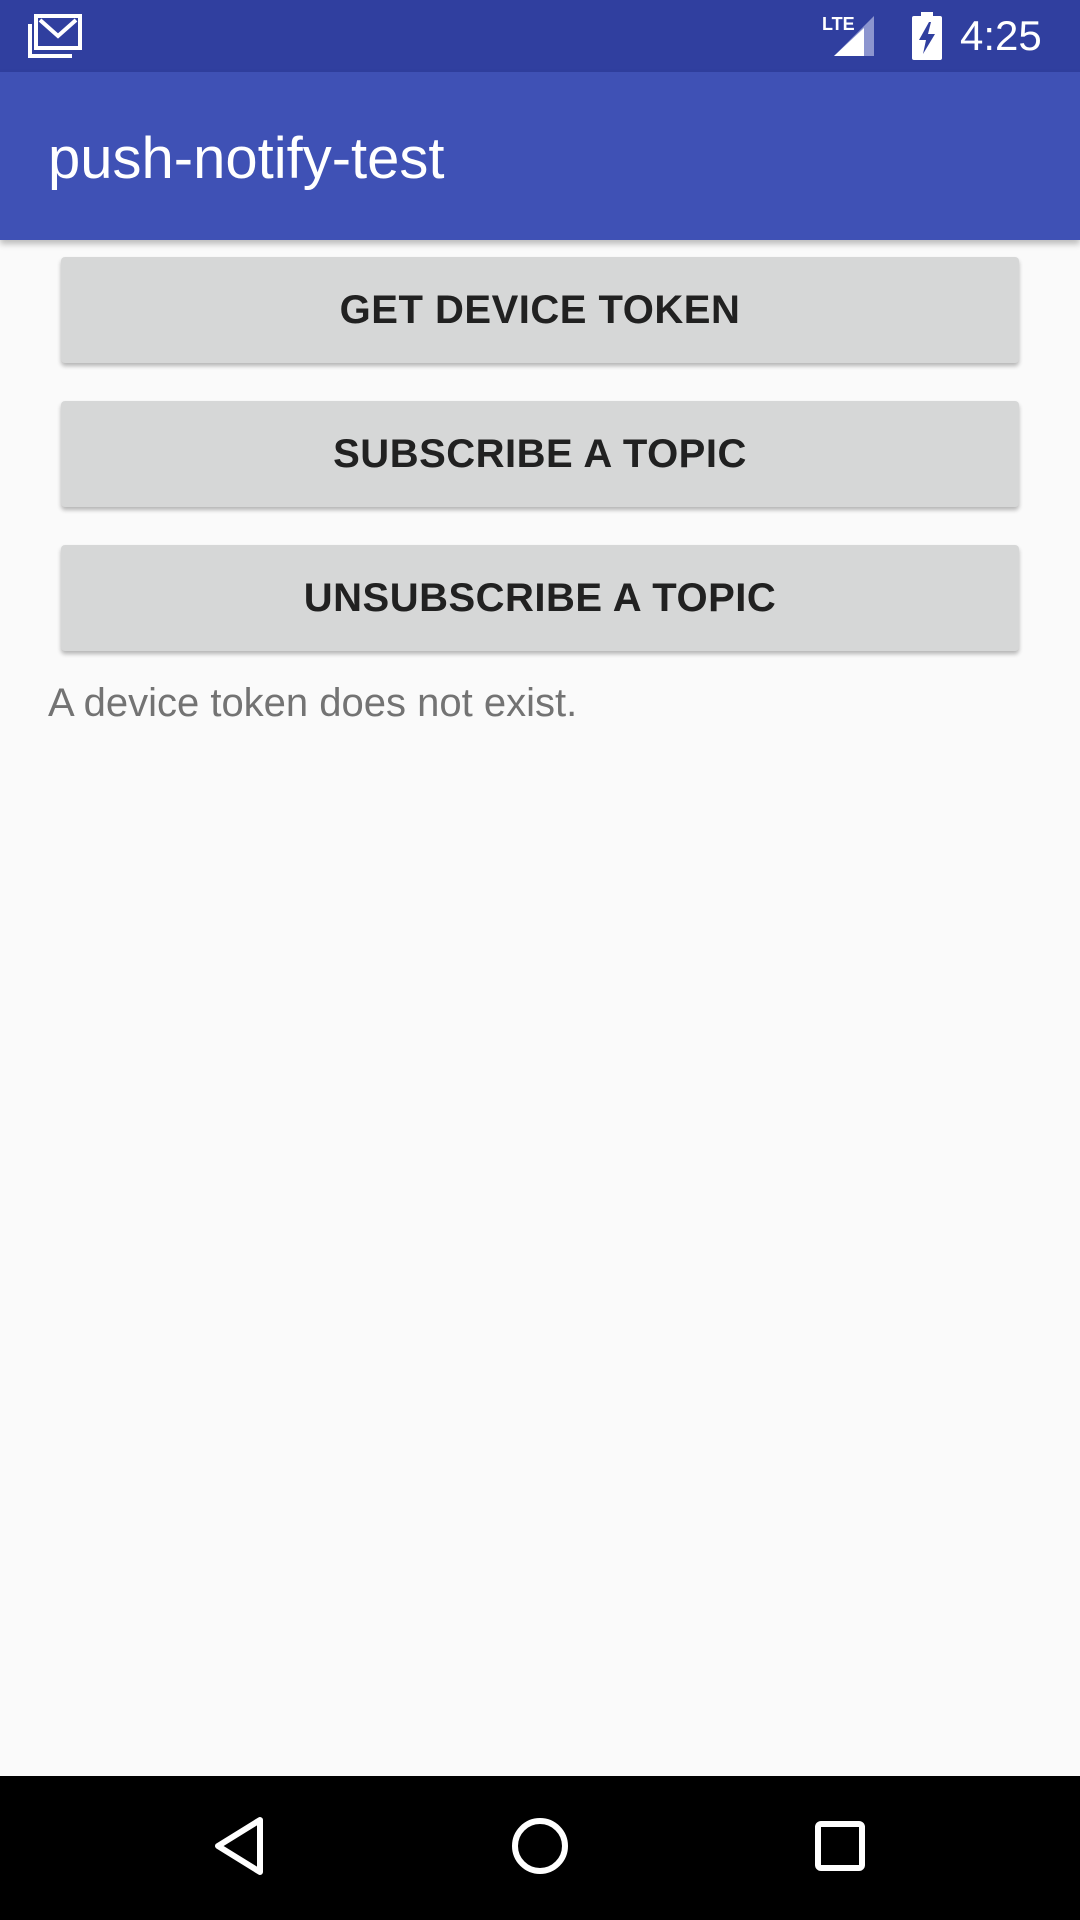  Describe the element at coordinates (540, 310) in the screenshot. I see `get-device-token-button: GET DEVICE TOKEN` at that location.